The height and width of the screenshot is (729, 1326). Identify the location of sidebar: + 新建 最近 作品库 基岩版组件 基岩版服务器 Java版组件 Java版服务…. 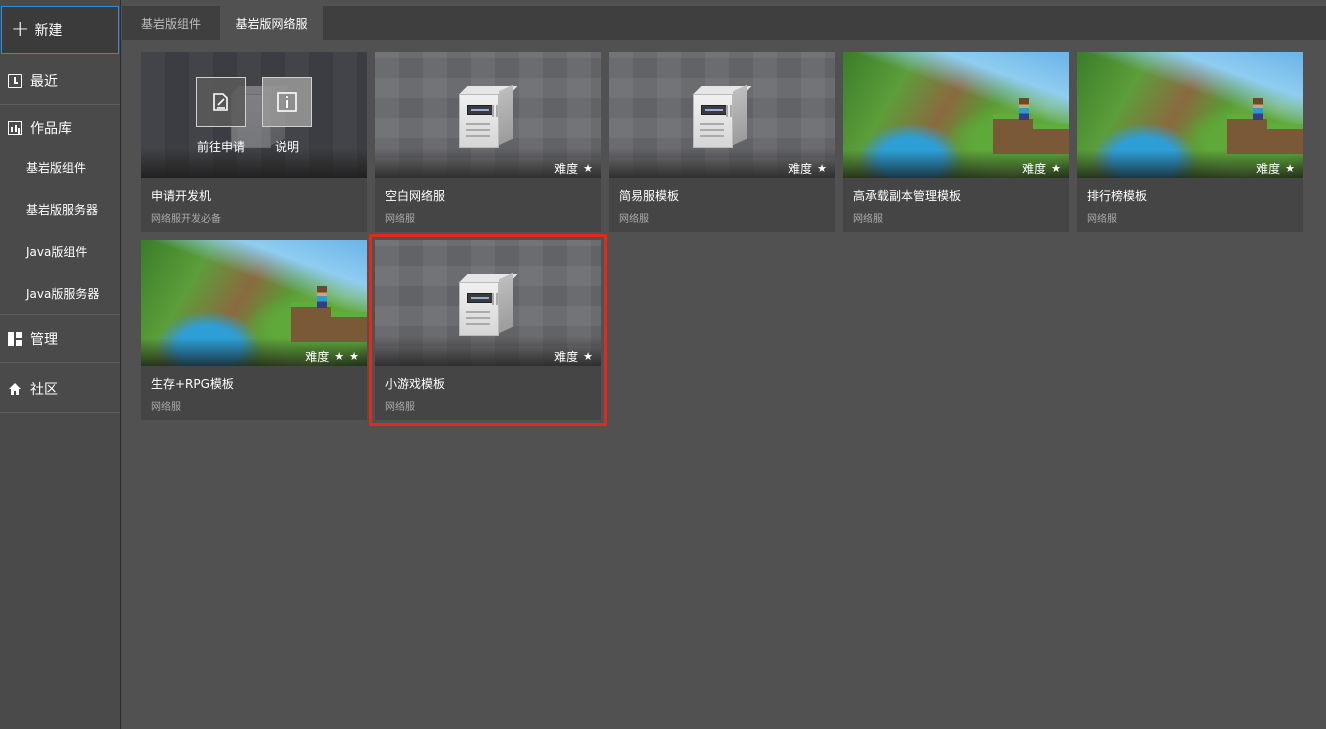
(60, 364).